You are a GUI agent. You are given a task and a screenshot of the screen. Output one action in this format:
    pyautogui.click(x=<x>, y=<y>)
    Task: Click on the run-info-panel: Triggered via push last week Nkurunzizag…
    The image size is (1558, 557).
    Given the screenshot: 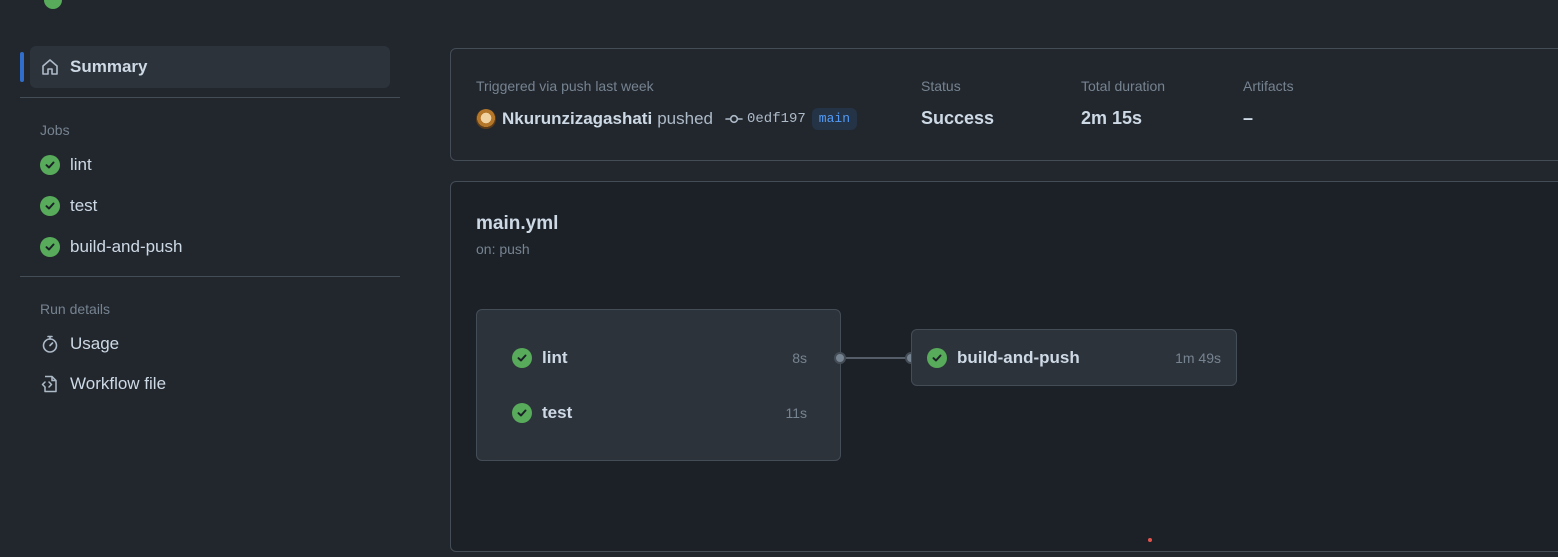 What is the action you would take?
    pyautogui.click(x=1004, y=104)
    